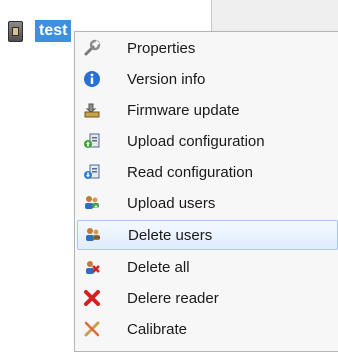  I want to click on menu-item-properties: Properties, so click(207, 48).